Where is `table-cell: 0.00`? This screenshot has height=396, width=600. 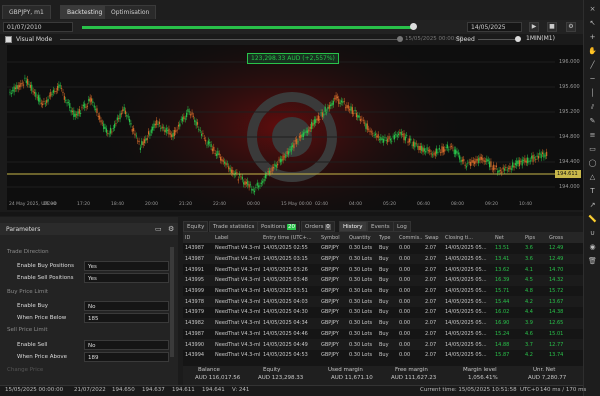 table-cell: 0.00 is located at coordinates (410, 344).